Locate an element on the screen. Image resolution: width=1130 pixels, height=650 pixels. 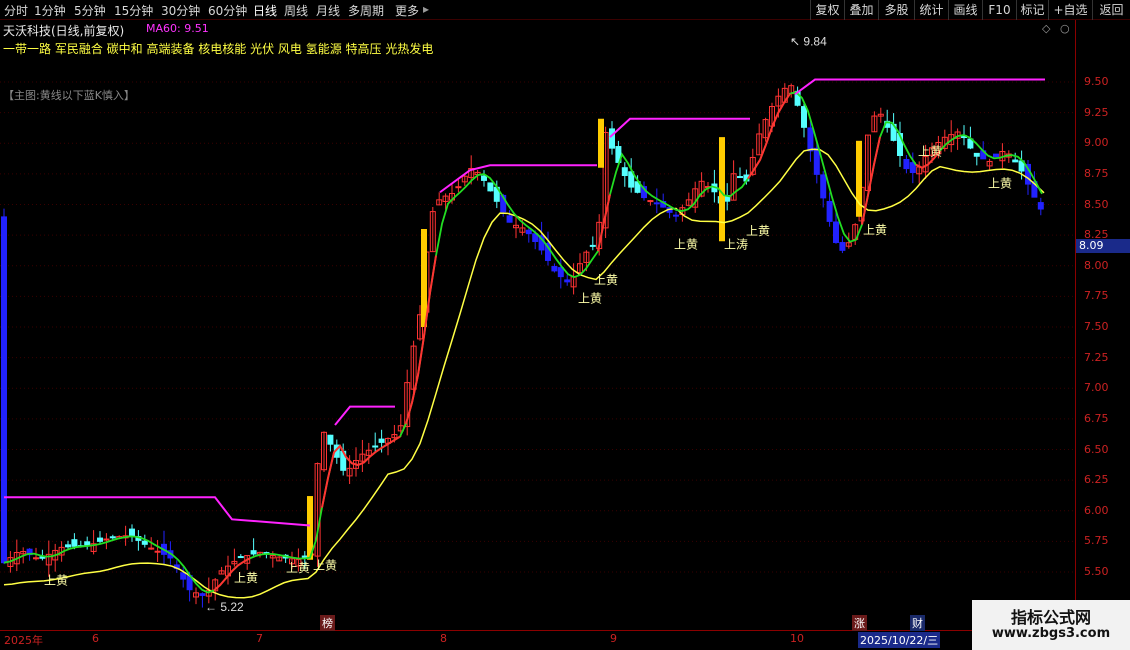
price-label: 7.75 is located at coordinates (1096, 296).